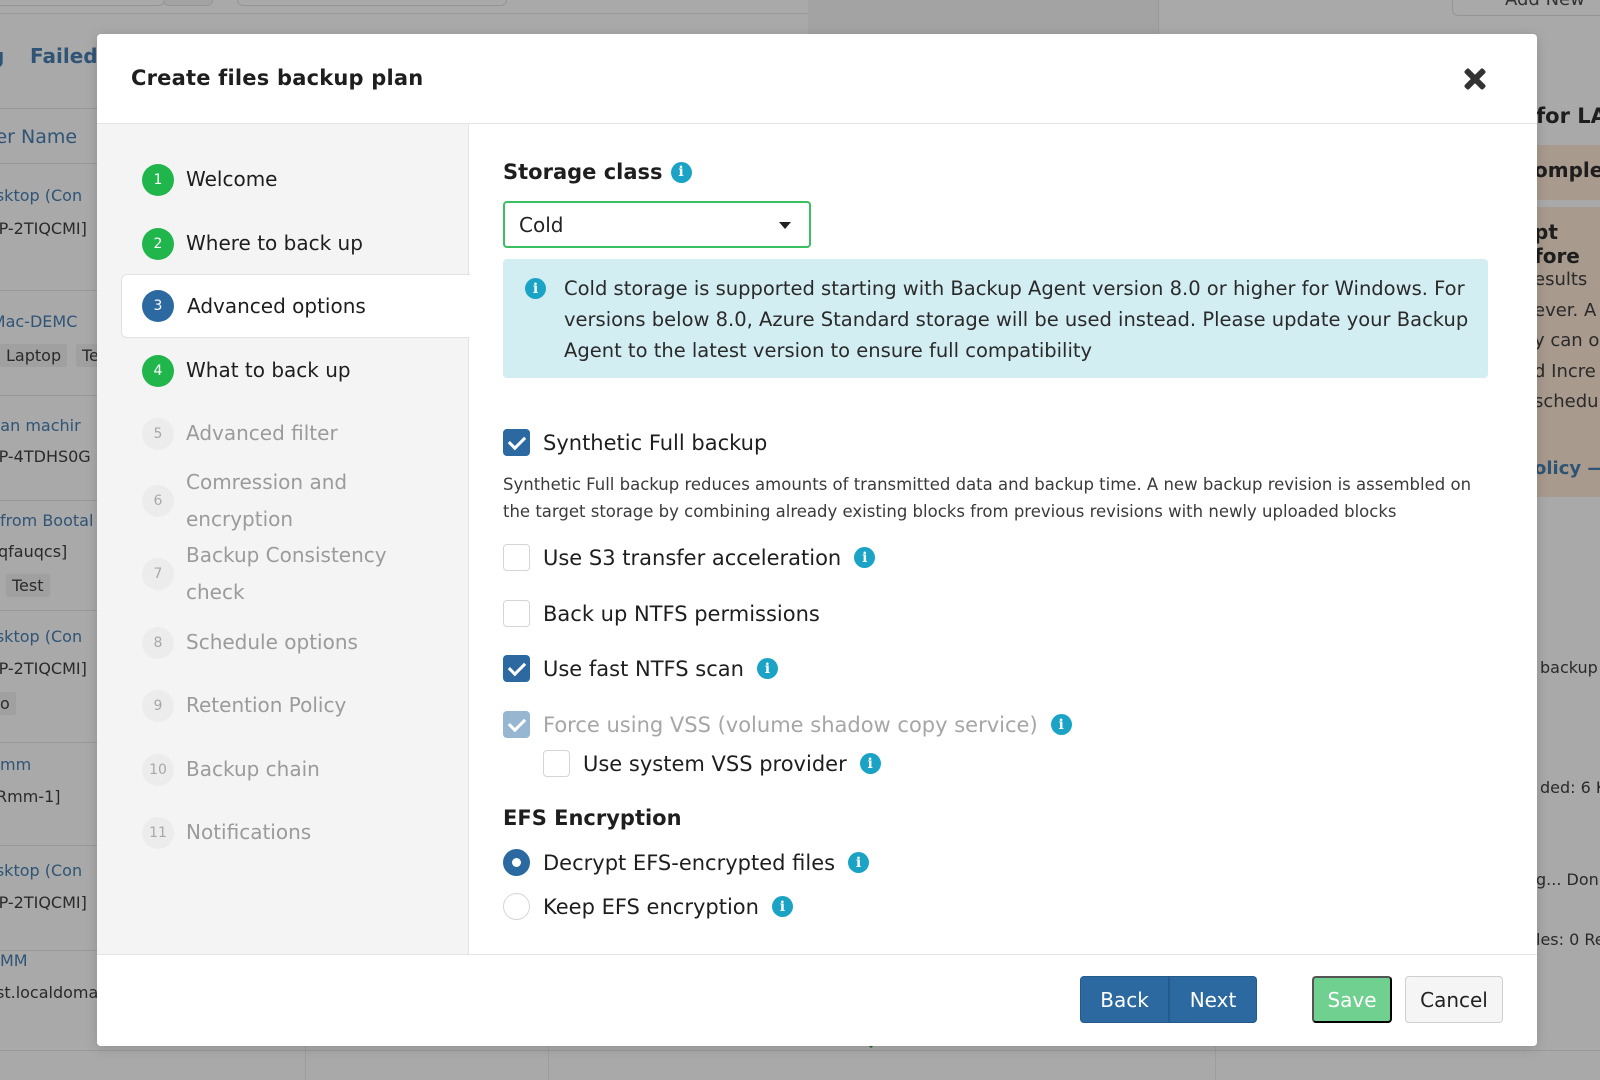 This screenshot has height=1080, width=1600. Describe the element at coordinates (1567, 468) in the screenshot. I see `bg-policy-link: olicy —` at that location.